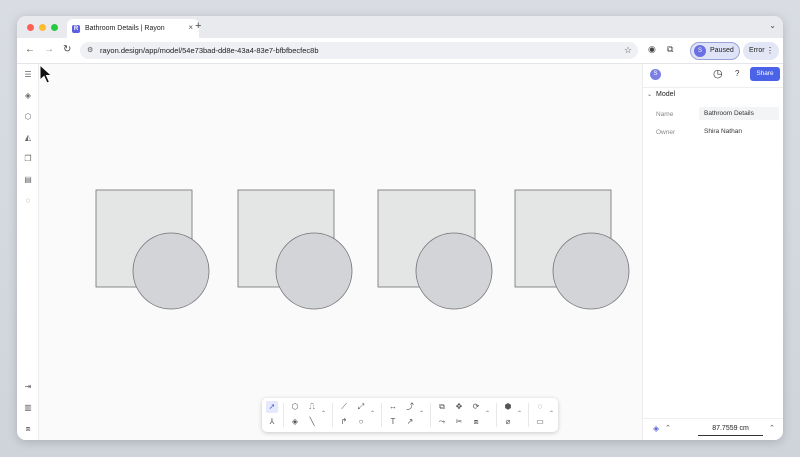  I want to click on arc-tool-icon: ↱, so click(344, 422).